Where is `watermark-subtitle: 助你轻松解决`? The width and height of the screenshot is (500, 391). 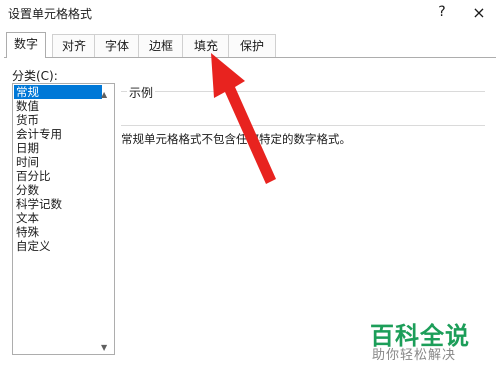 watermark-subtitle: 助你轻松解决 is located at coordinates (414, 355).